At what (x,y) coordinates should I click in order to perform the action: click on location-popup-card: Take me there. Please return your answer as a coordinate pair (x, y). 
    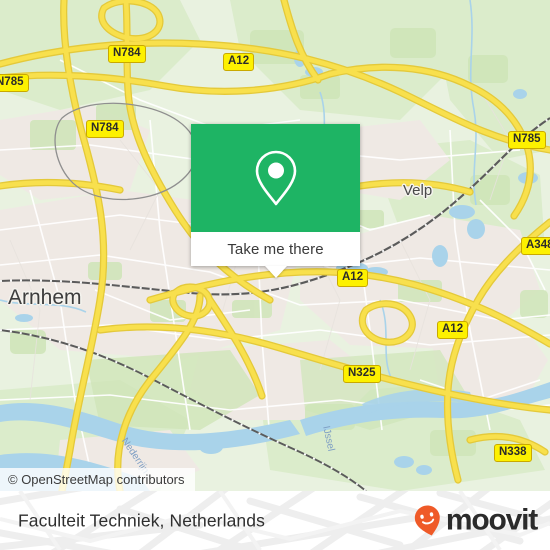
    Looking at the image, I should click on (275, 201).